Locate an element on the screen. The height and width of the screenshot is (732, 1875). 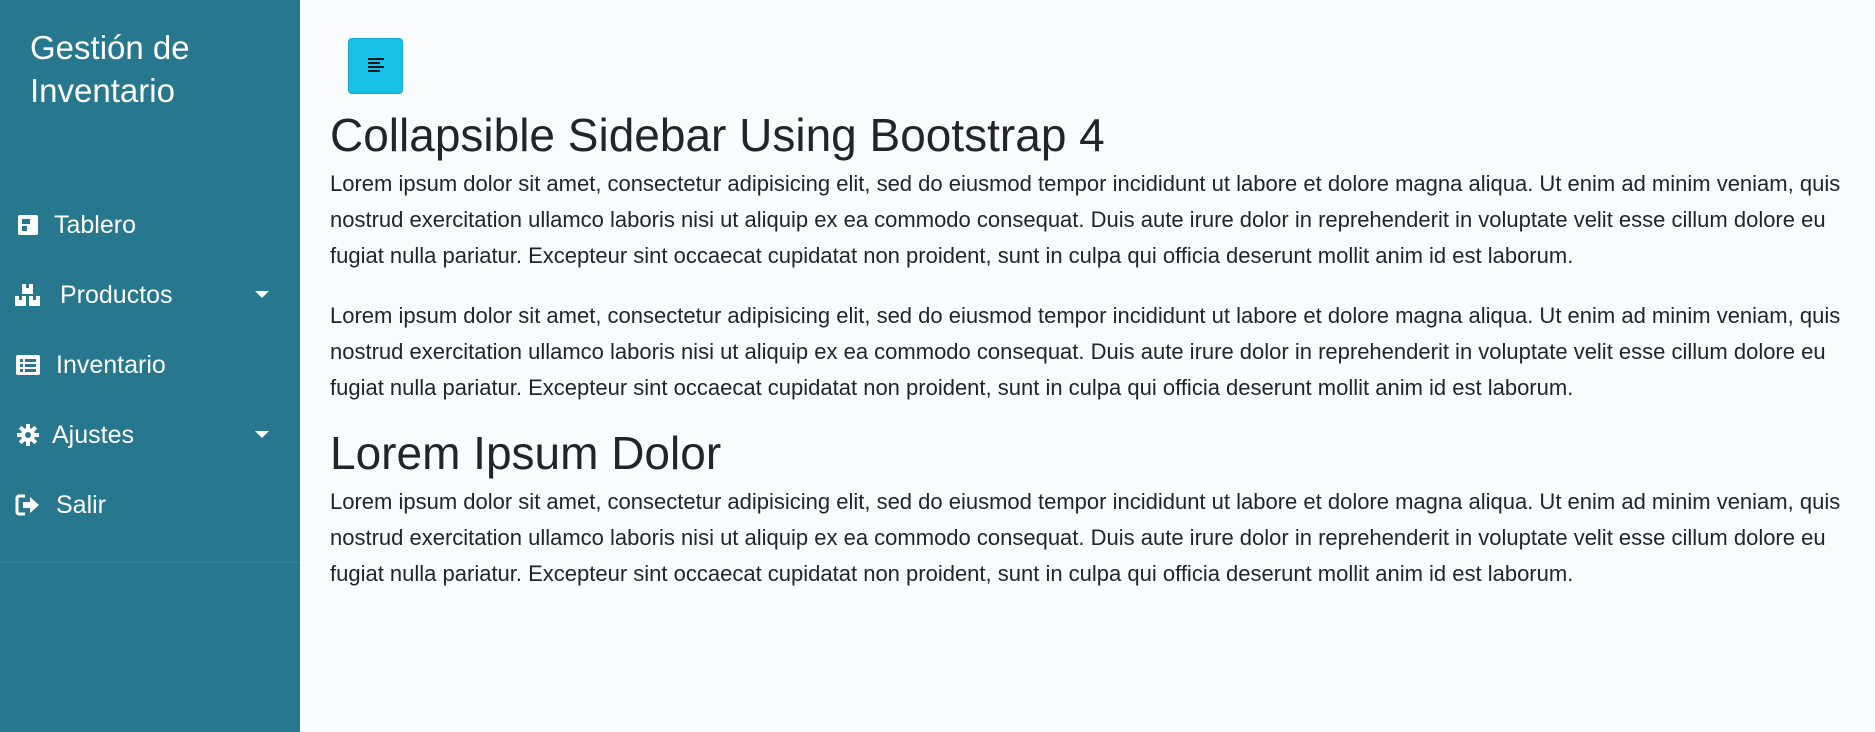
sidebar-item-label: Productos is located at coordinates (116, 294).